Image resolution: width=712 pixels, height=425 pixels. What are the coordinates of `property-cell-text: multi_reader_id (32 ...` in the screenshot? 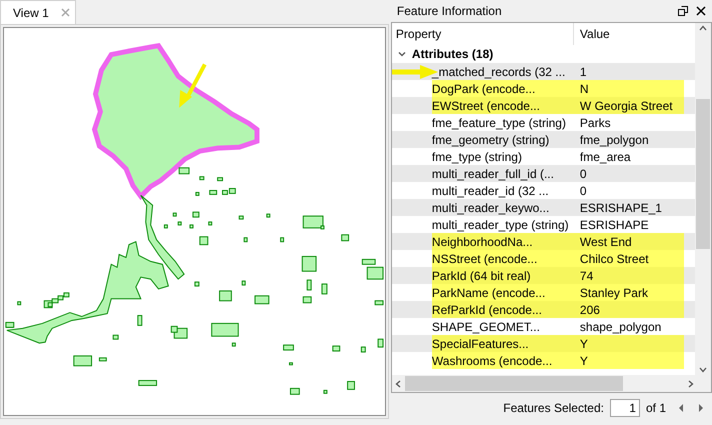 It's located at (491, 190).